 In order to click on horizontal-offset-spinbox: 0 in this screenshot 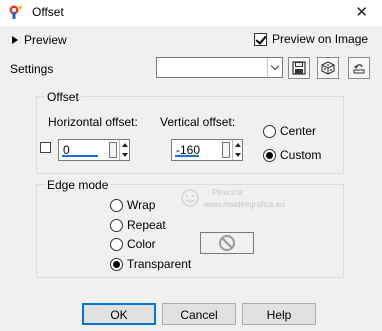, I will do `click(94, 150)`.